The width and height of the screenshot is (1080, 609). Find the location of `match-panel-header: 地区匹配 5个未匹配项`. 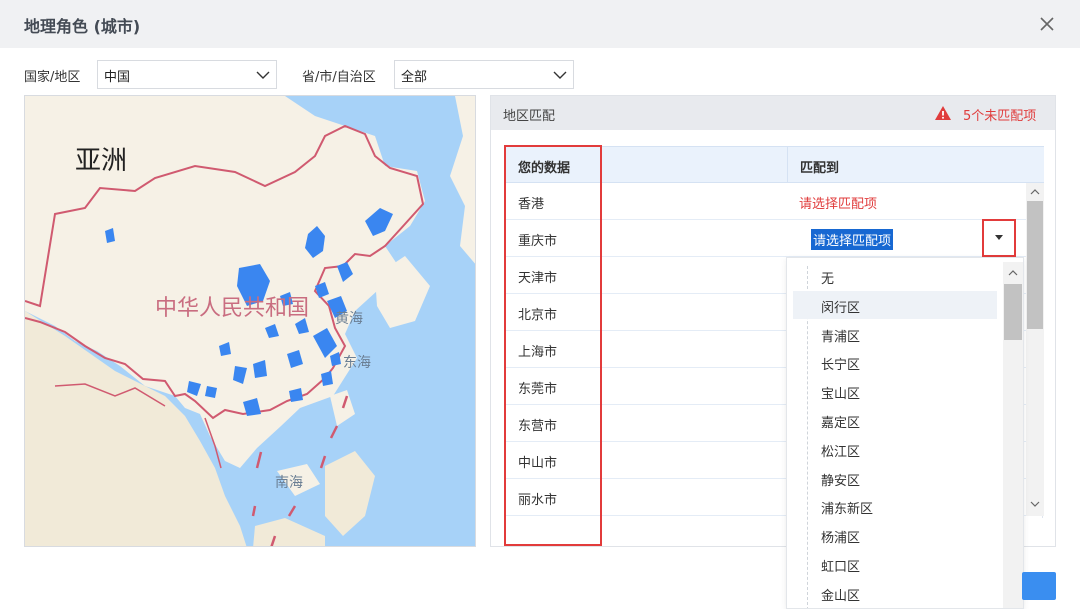

match-panel-header: 地区匹配 5个未匹配项 is located at coordinates (773, 113).